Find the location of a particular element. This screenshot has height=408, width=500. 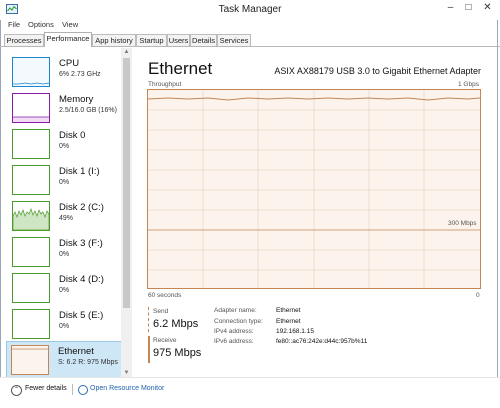

scroll-thumb is located at coordinates (126, 183).